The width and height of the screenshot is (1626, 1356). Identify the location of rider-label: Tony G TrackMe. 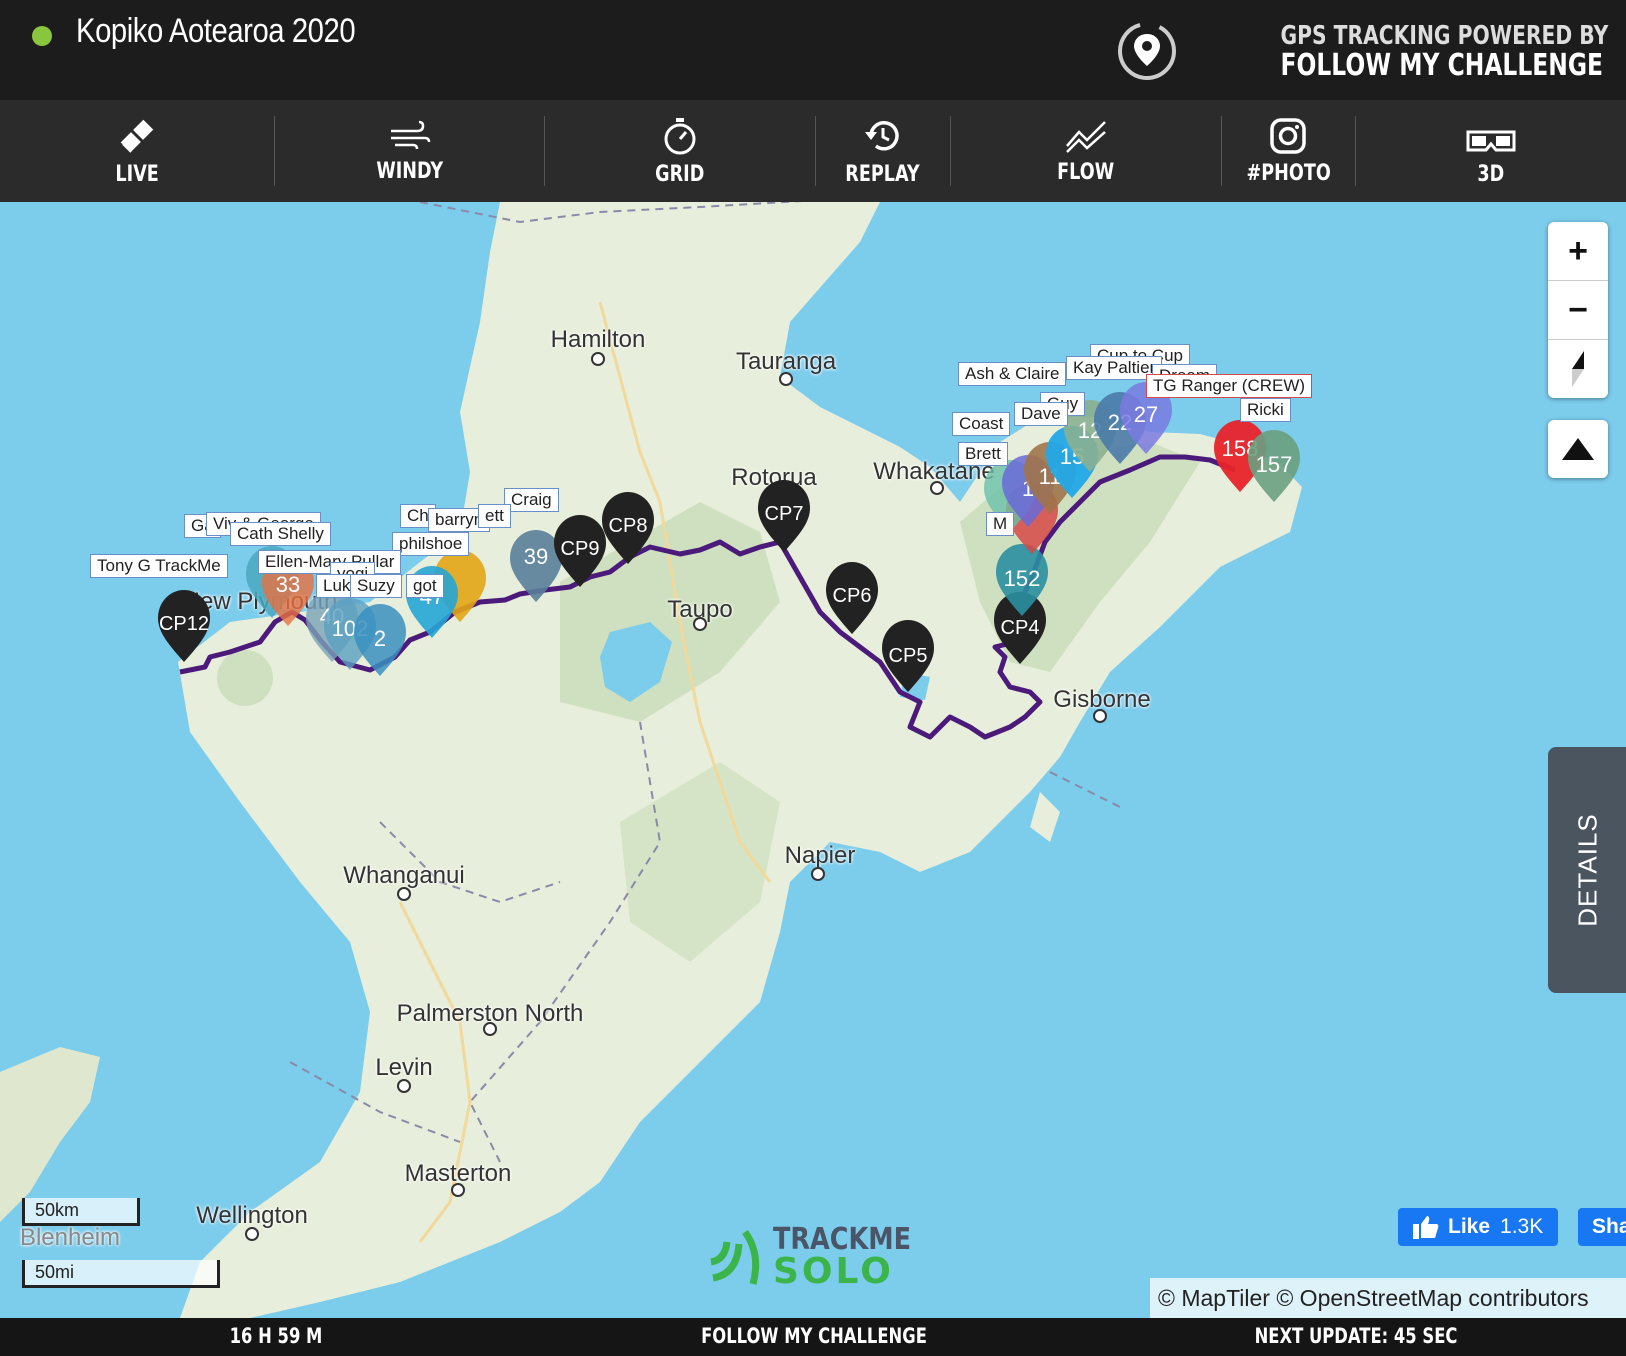
(159, 566).